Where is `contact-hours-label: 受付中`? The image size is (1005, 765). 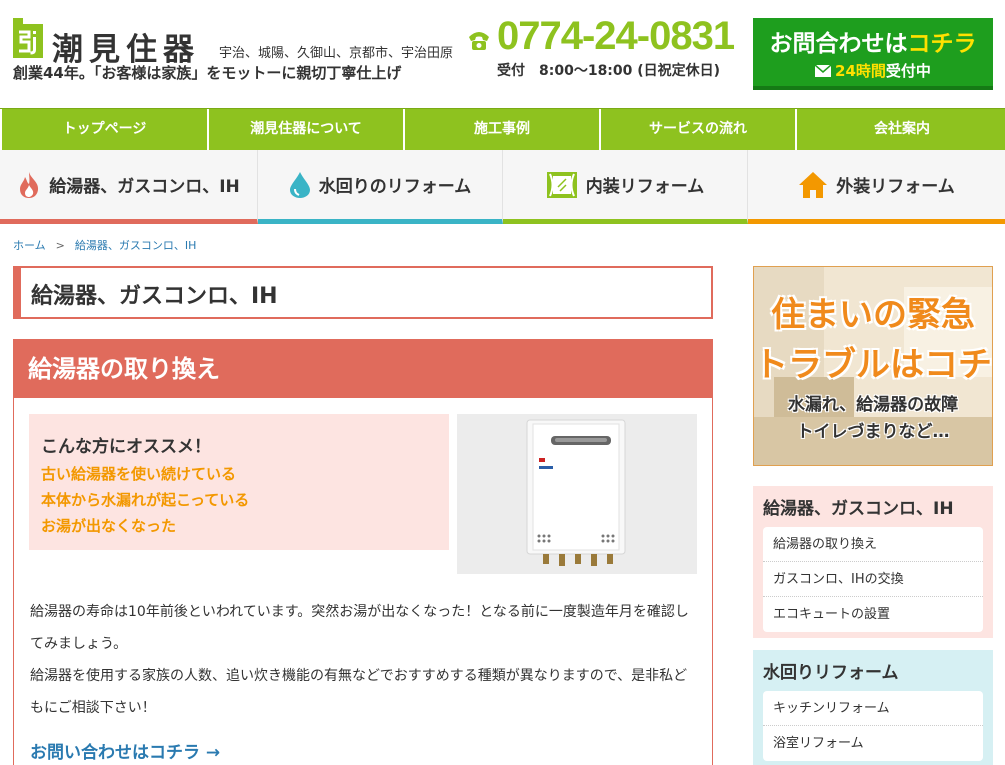 contact-hours-label: 受付中 is located at coordinates (908, 71).